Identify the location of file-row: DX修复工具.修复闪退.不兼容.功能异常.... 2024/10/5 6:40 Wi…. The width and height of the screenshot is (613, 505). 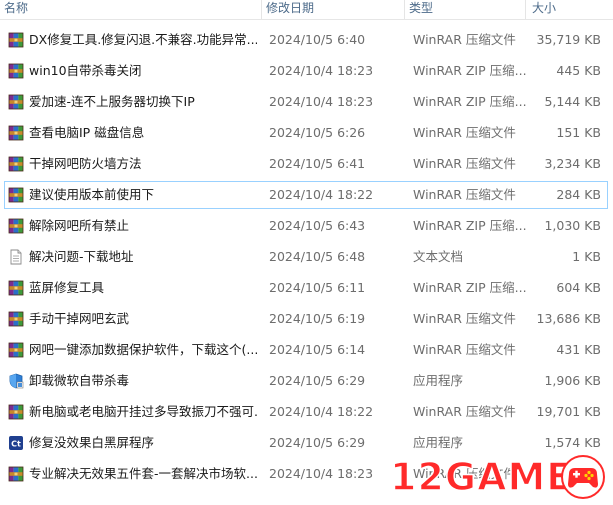
(306, 40).